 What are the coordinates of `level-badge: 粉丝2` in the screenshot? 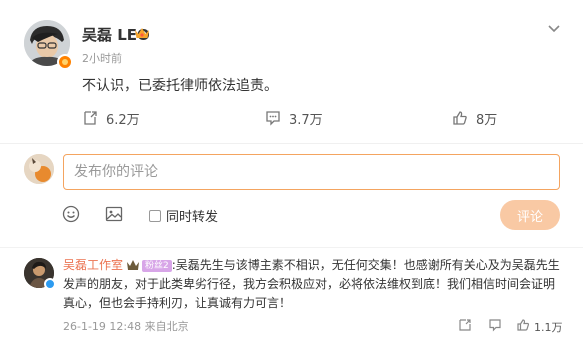 It's located at (157, 266).